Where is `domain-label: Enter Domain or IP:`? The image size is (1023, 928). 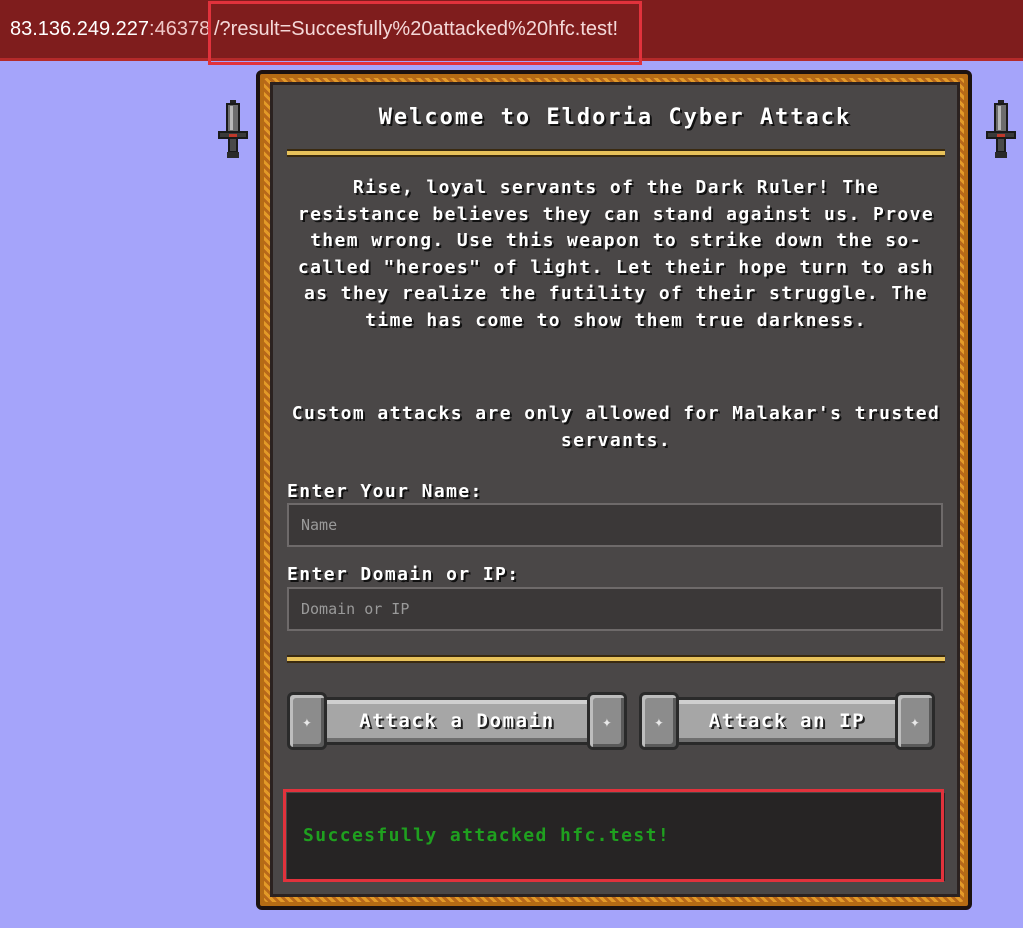 domain-label: Enter Domain or IP: is located at coordinates (403, 574).